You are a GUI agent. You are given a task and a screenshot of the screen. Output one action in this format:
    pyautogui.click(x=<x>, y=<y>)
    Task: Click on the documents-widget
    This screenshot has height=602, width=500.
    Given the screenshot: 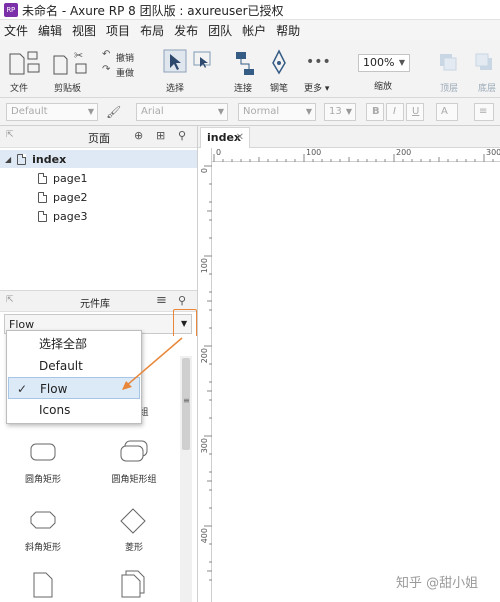 What is the action you would take?
    pyautogui.click(x=133, y=584)
    